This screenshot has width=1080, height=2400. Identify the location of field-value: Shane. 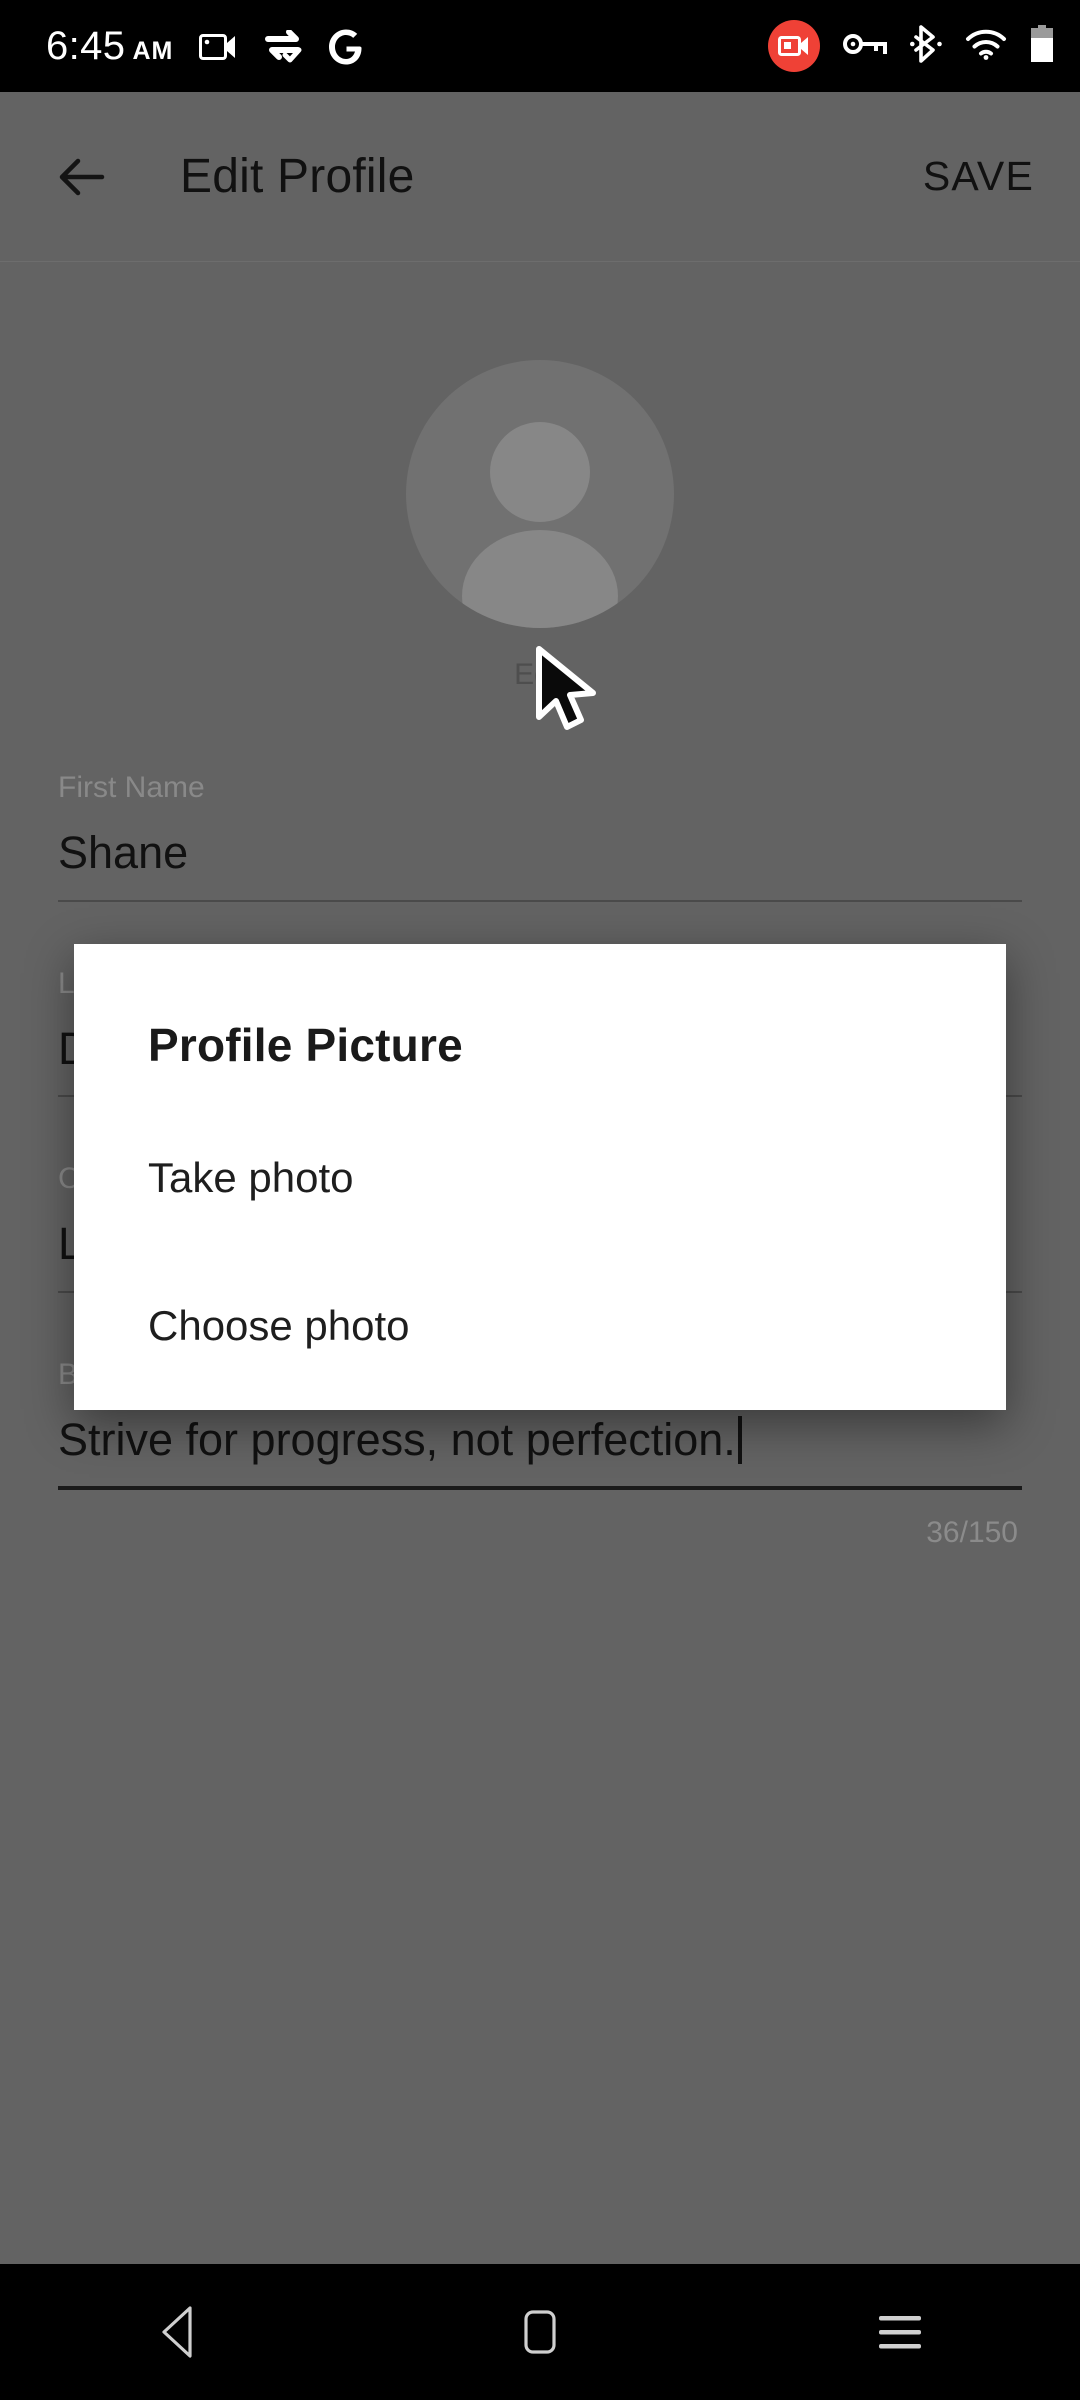
(540, 864).